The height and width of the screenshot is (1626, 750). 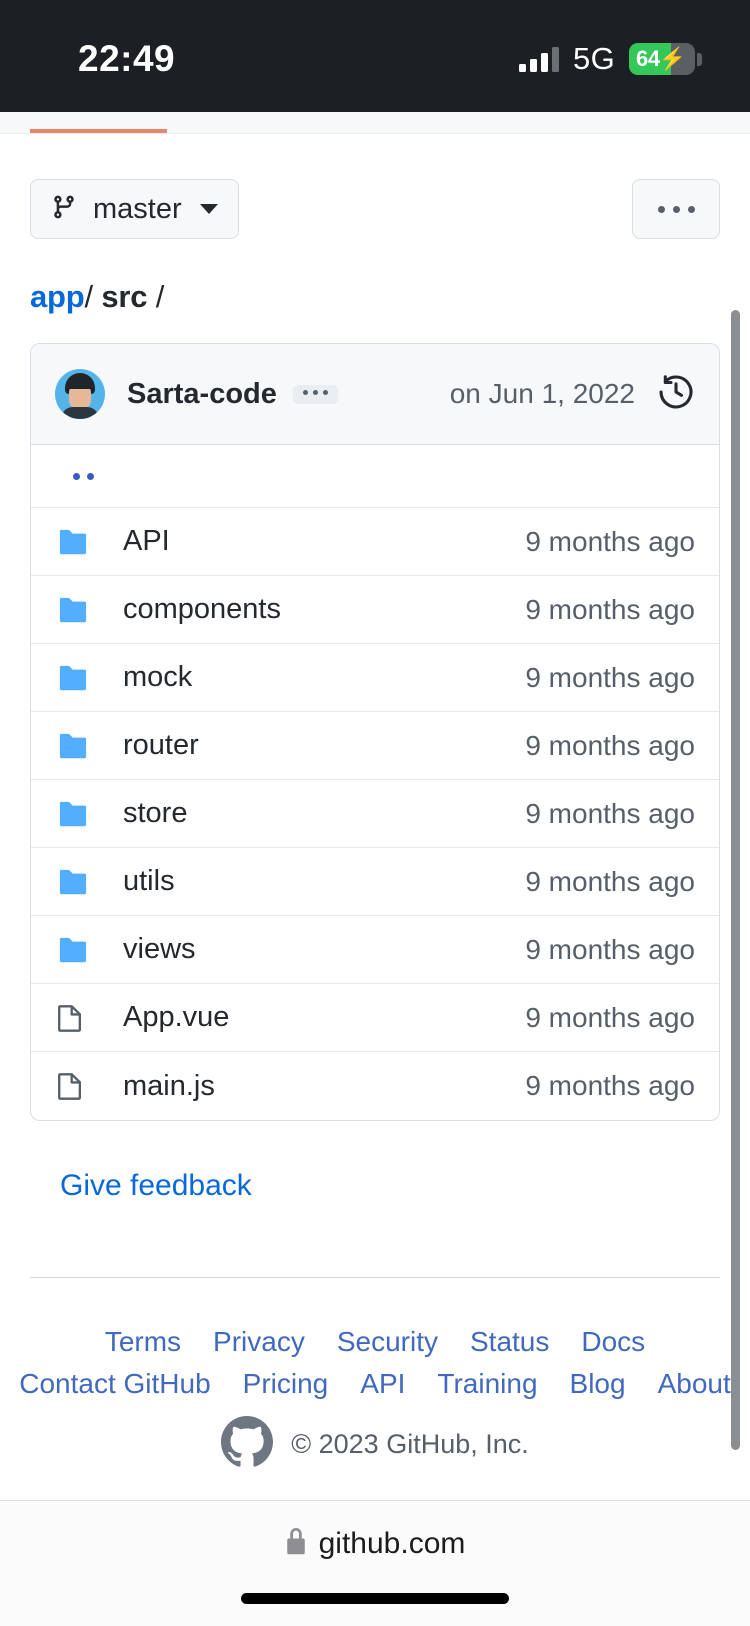 What do you see at coordinates (375, 882) in the screenshot?
I see `table-row: utils 9 months ago` at bounding box center [375, 882].